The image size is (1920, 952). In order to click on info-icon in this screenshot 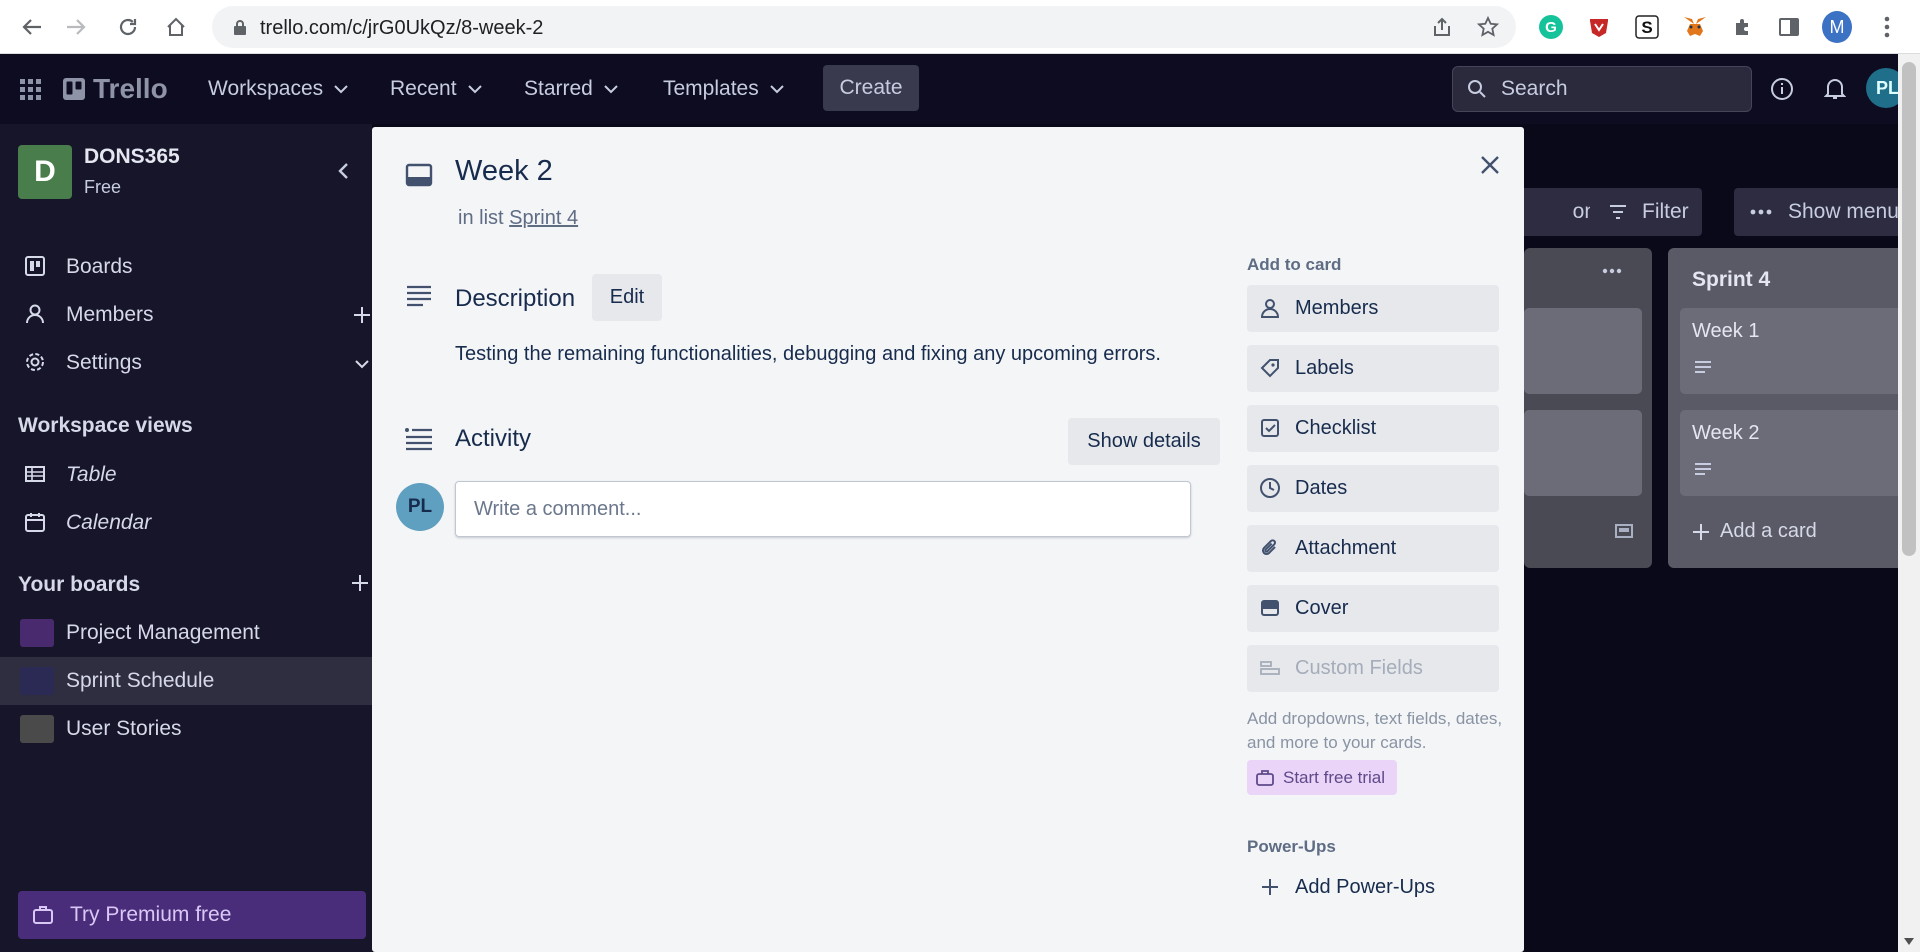, I will do `click(1782, 89)`.